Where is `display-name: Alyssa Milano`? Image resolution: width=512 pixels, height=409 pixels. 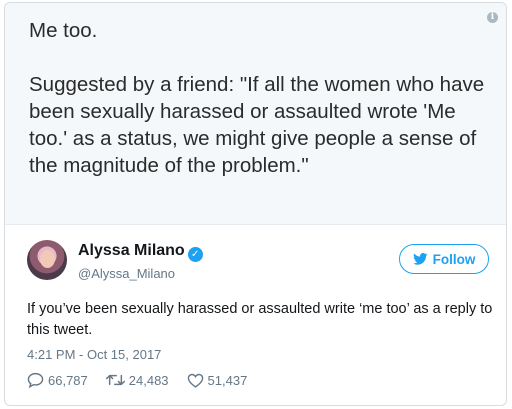
display-name: Alyssa Milano is located at coordinates (131, 250).